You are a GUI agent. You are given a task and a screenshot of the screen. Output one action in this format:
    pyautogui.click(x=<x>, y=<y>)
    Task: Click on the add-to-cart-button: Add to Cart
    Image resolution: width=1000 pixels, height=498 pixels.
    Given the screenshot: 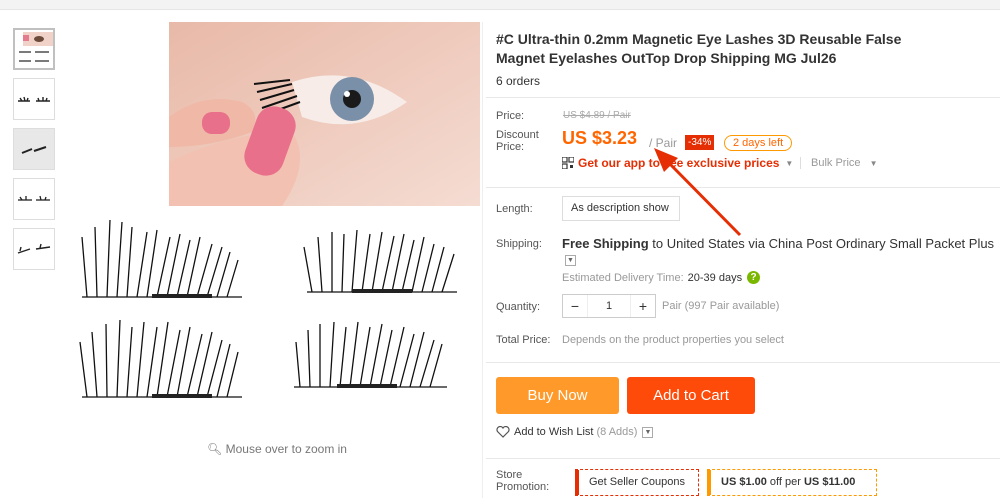 What is the action you would take?
    pyautogui.click(x=691, y=395)
    